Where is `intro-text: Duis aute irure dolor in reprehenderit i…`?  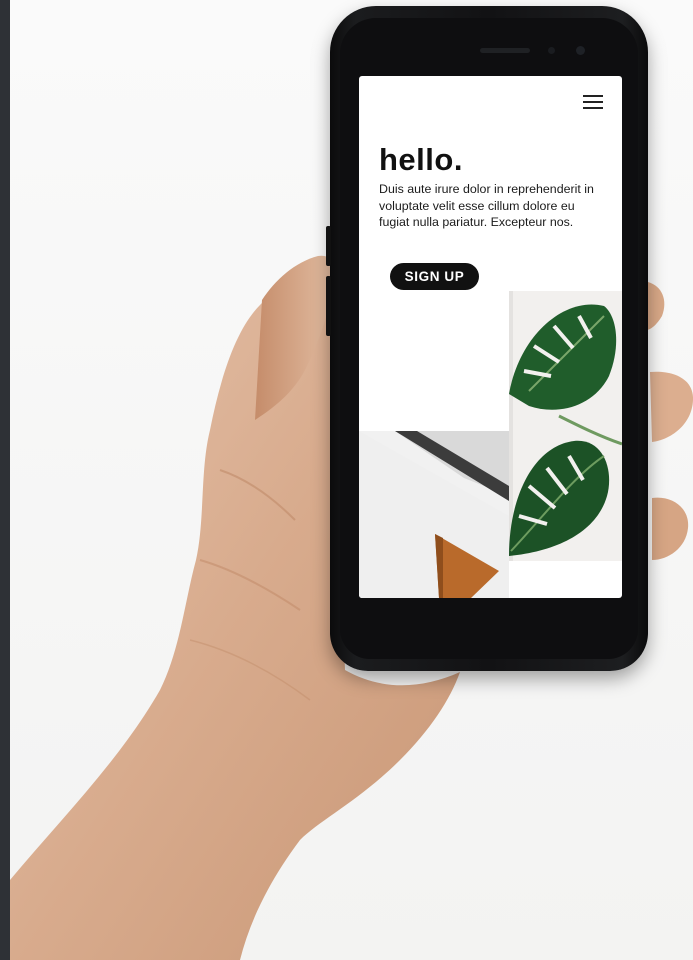 intro-text: Duis aute irure dolor in reprehenderit i… is located at coordinates (486, 205).